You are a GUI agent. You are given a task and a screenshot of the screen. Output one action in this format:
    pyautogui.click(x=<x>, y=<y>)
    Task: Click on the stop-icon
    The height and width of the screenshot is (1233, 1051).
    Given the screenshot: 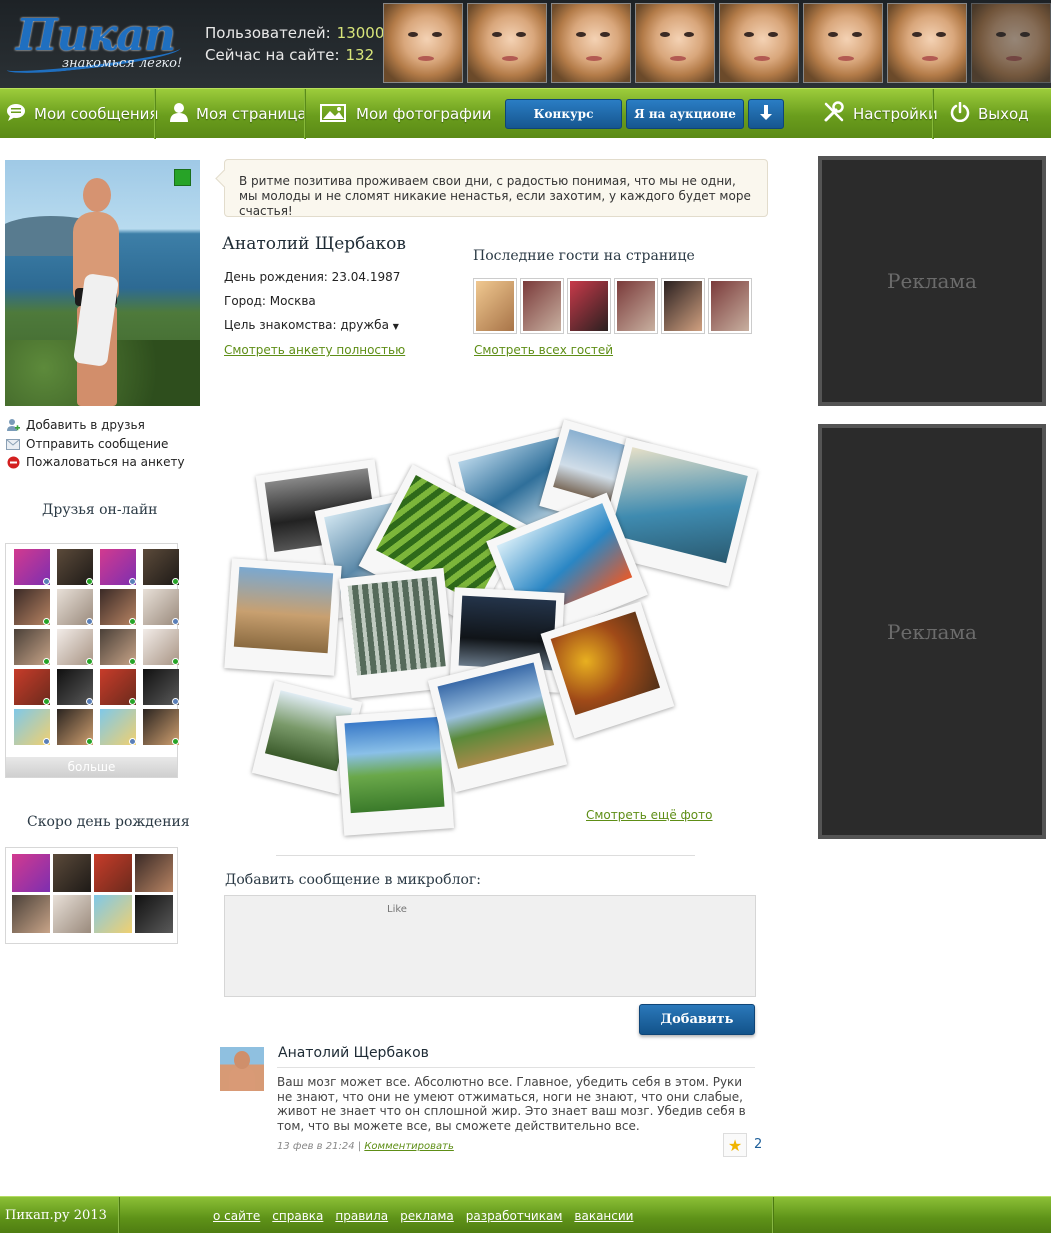 What is the action you would take?
    pyautogui.click(x=13, y=462)
    